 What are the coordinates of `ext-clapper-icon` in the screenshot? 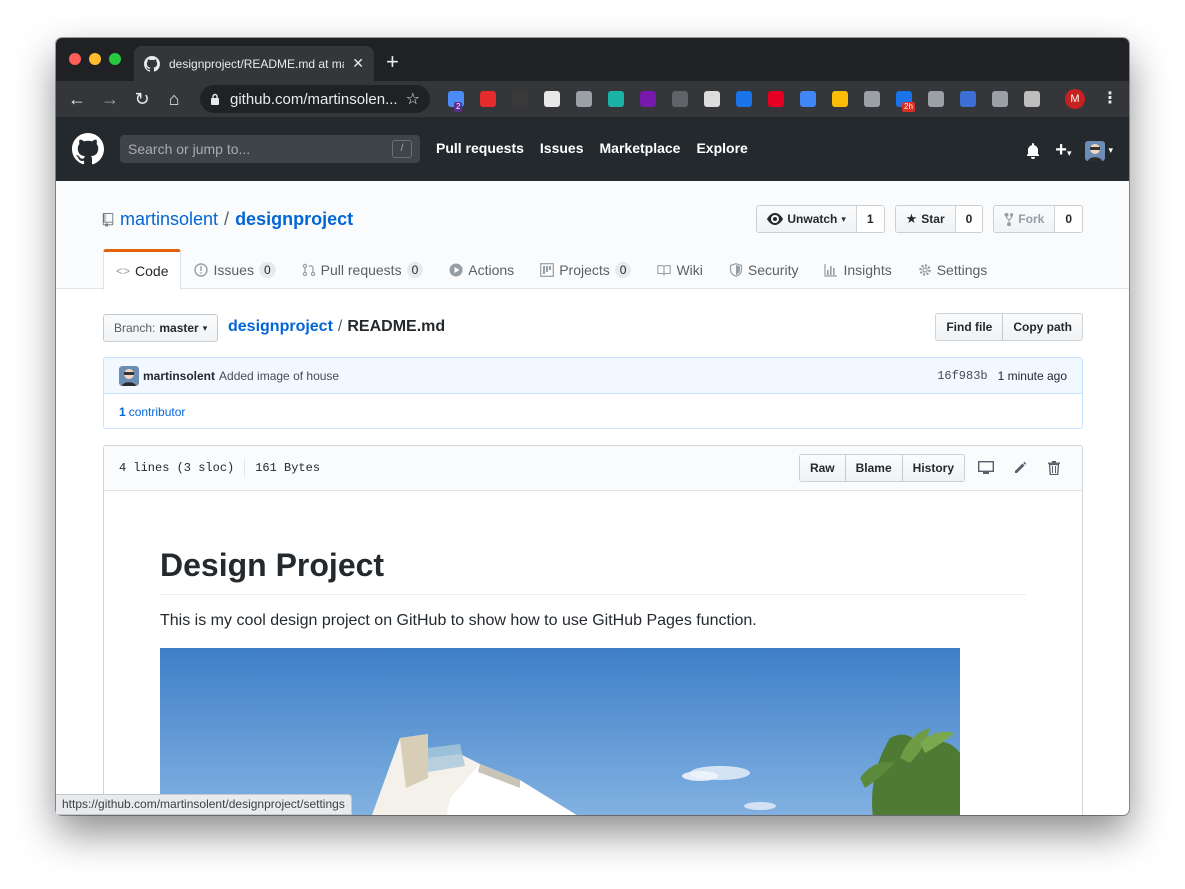 It's located at (712, 99).